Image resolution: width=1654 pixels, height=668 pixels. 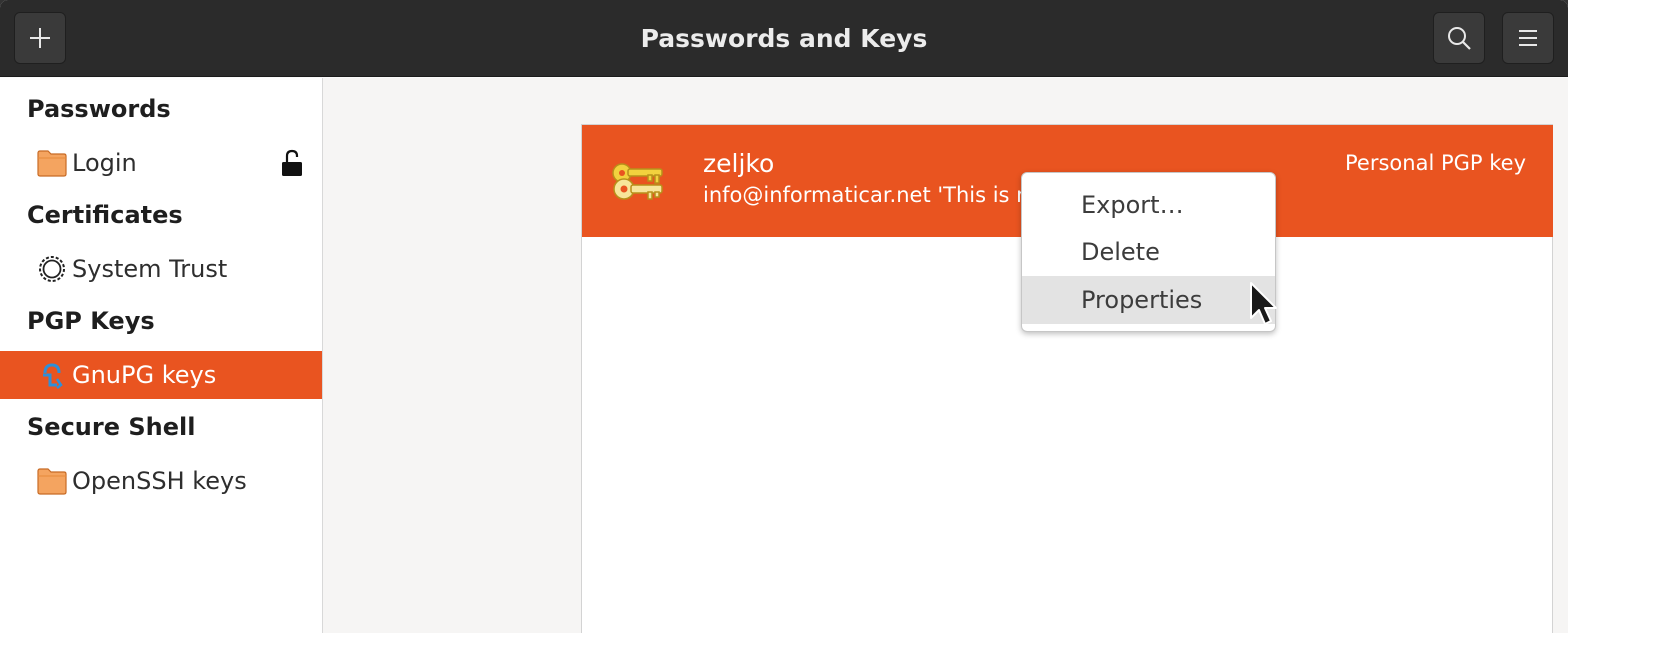 I want to click on sidebar-item-openssh-keys: OpenSSH keys, so click(x=161, y=481).